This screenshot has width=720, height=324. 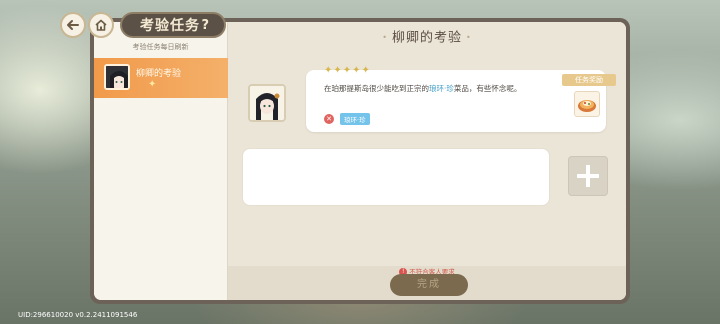 I want to click on close-circle-icon: ✕, so click(x=329, y=119).